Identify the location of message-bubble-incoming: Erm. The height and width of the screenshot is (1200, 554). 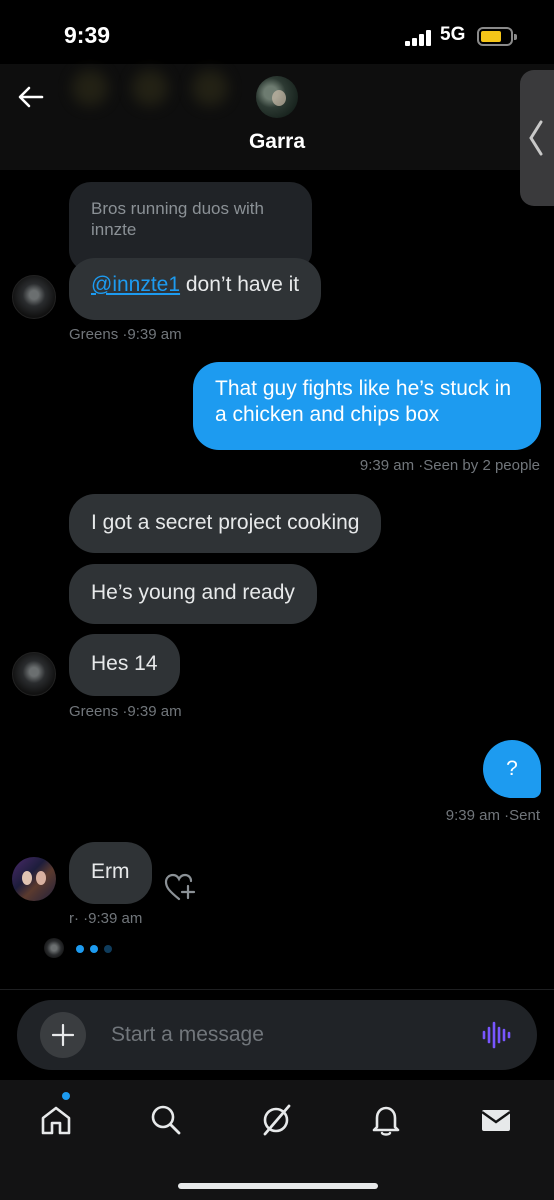
(110, 873).